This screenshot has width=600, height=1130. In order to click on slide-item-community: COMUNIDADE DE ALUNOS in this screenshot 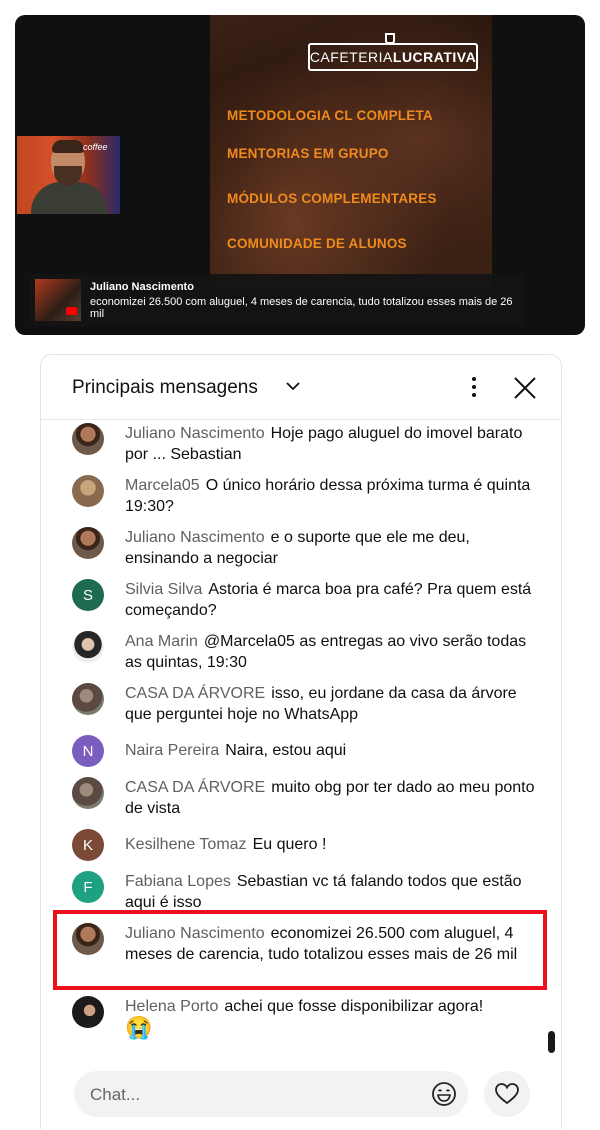, I will do `click(317, 243)`.